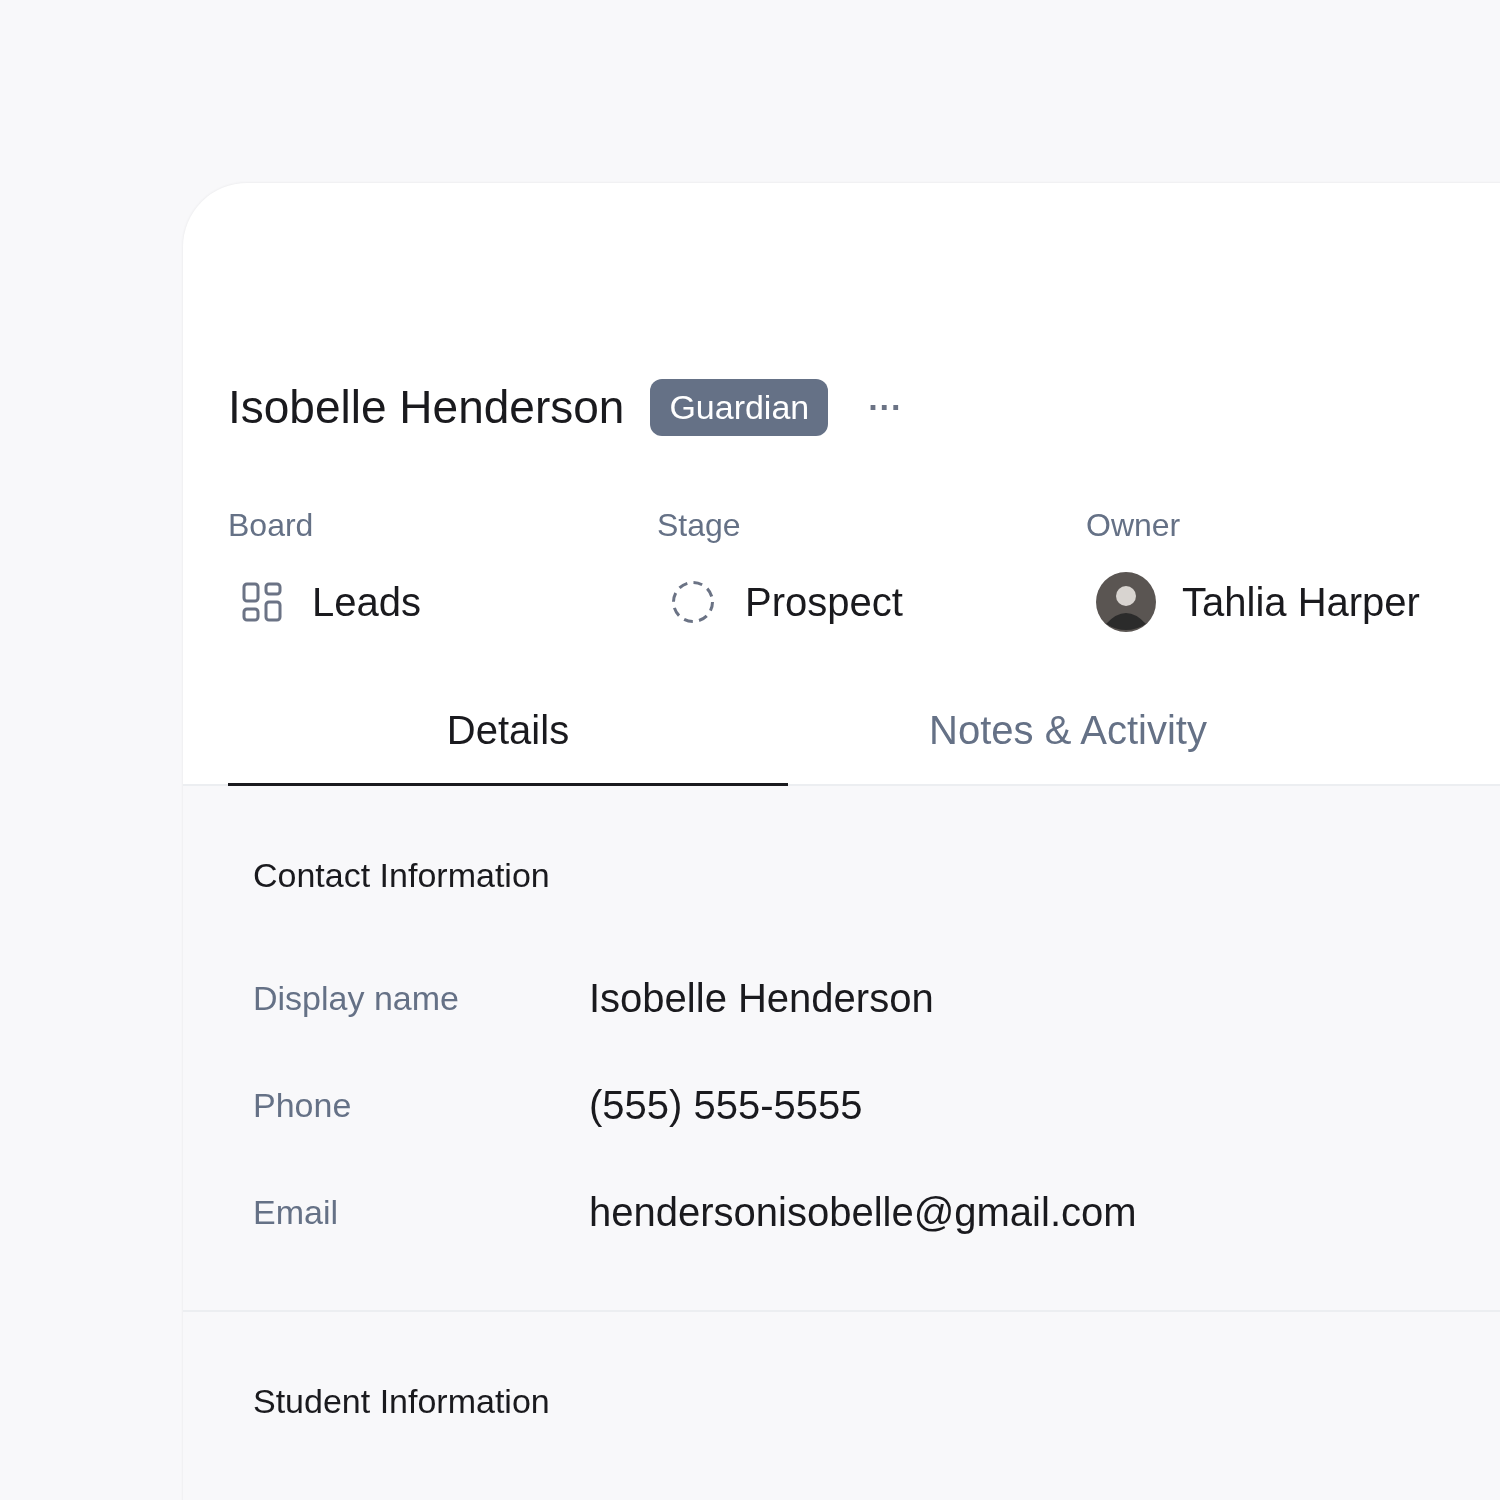  What do you see at coordinates (863, 1212) in the screenshot?
I see `row-value: hendersonisobelle@gmail.com` at bounding box center [863, 1212].